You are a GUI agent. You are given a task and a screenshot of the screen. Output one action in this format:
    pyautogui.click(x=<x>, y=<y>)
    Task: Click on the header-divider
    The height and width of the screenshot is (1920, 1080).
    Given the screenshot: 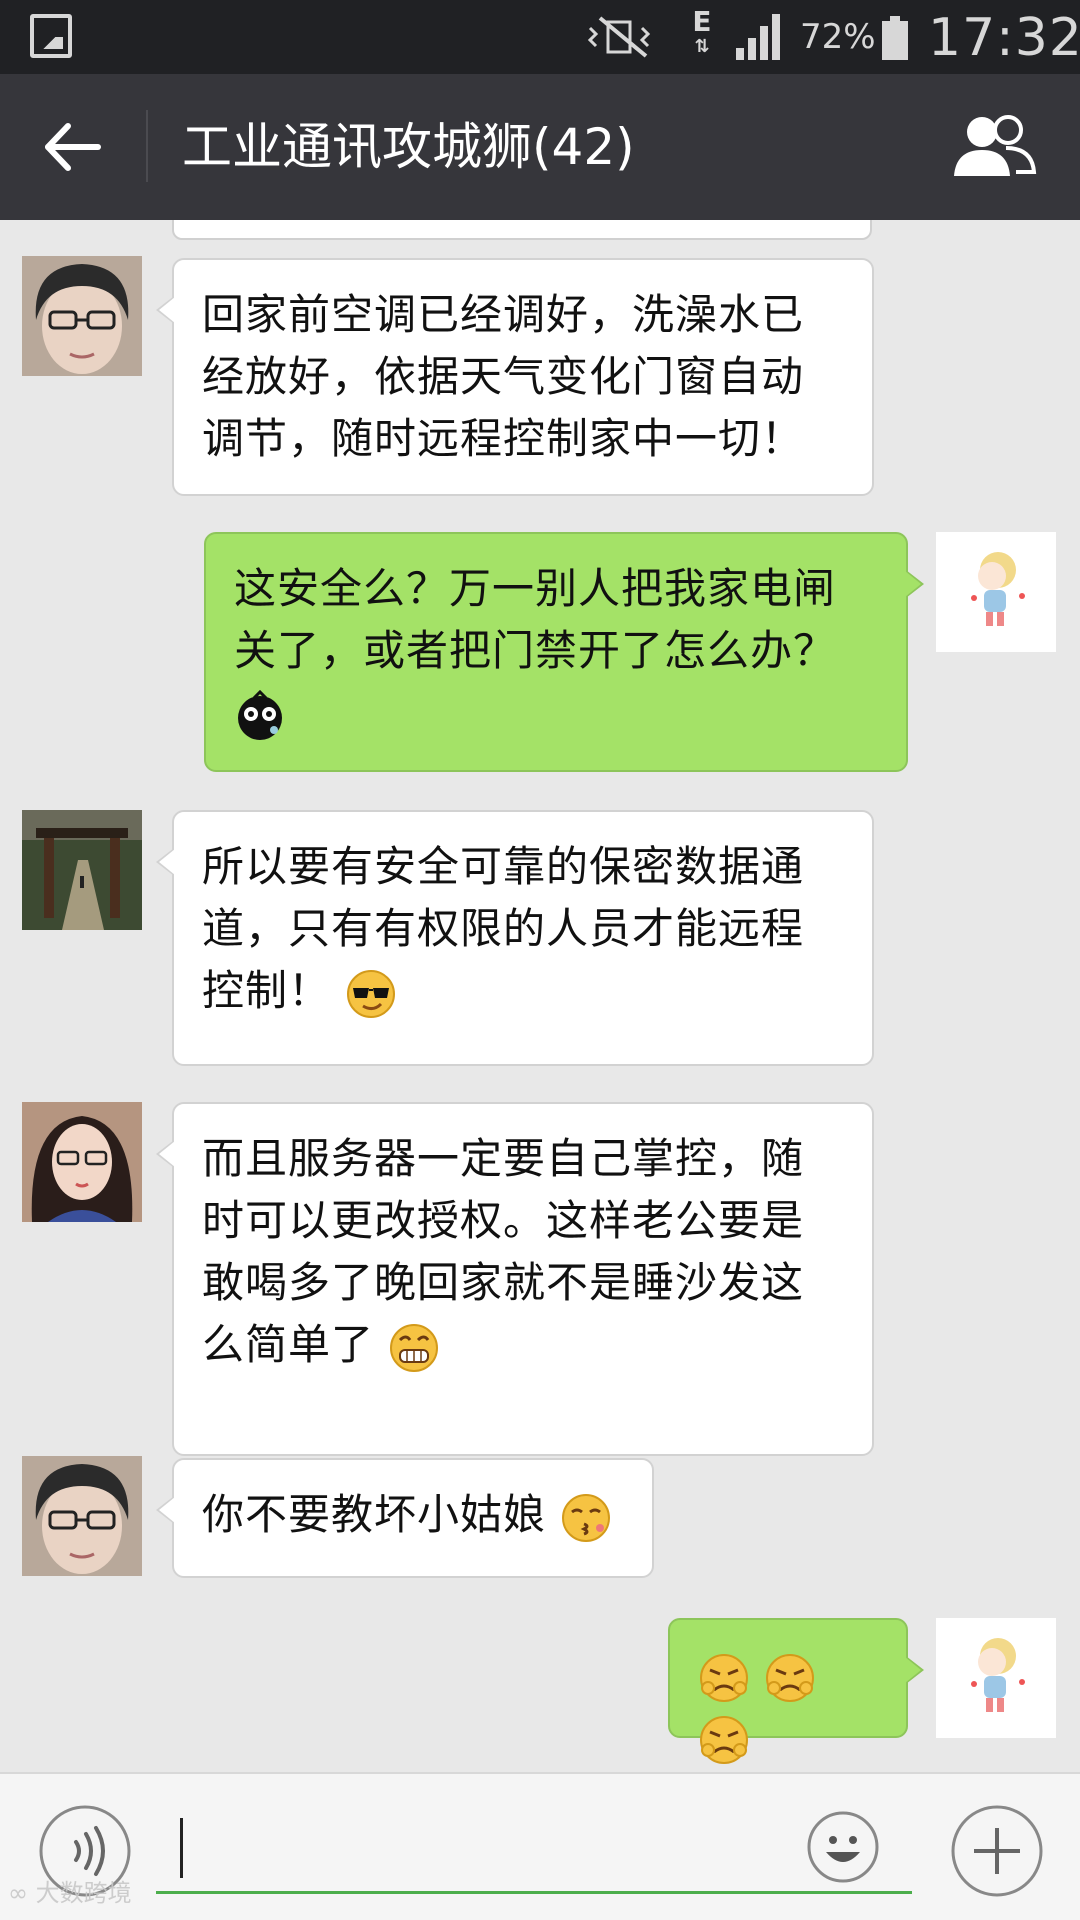 What is the action you would take?
    pyautogui.click(x=147, y=146)
    